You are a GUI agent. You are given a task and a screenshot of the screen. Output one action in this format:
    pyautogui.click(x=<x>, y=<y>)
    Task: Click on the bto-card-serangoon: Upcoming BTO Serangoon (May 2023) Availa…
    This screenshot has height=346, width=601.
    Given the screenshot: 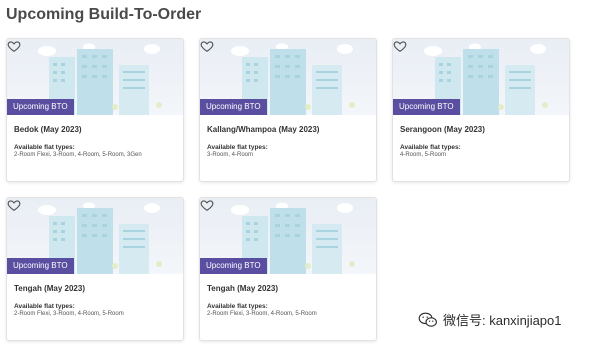 What is the action you would take?
    pyautogui.click(x=481, y=110)
    